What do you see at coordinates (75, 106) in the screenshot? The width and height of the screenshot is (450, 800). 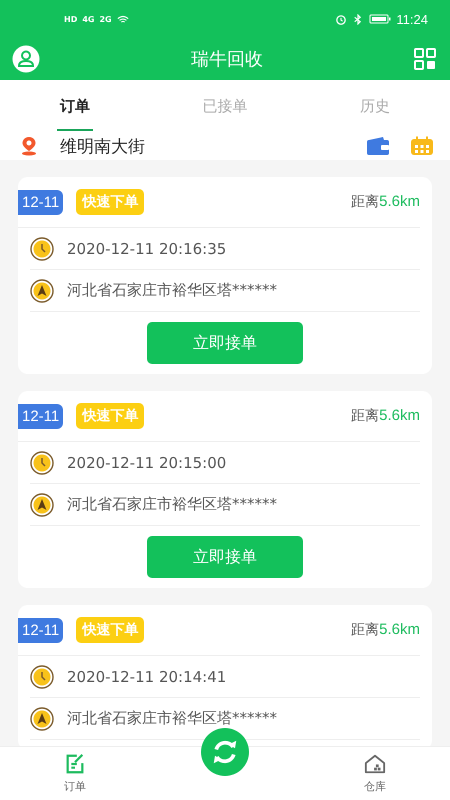 I see `tab: 订单` at bounding box center [75, 106].